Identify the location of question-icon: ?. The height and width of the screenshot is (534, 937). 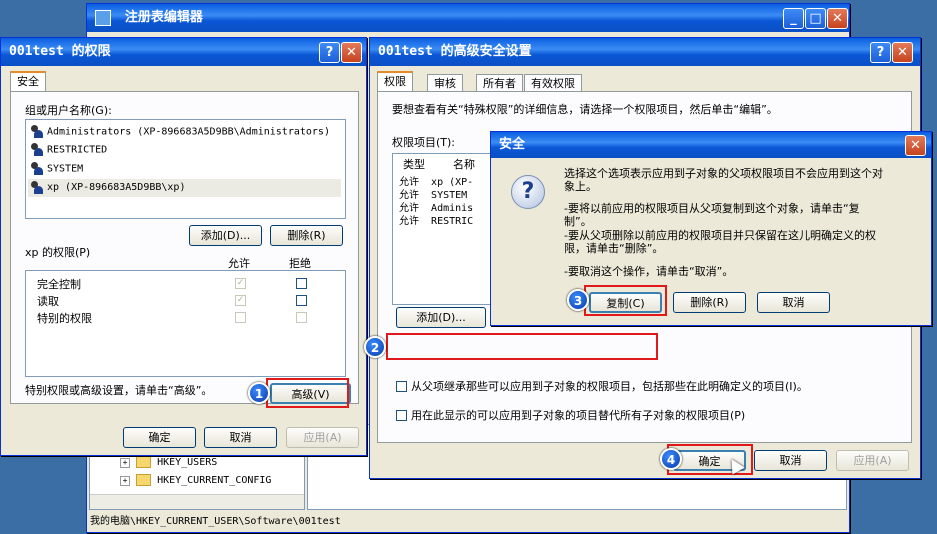
(528, 192).